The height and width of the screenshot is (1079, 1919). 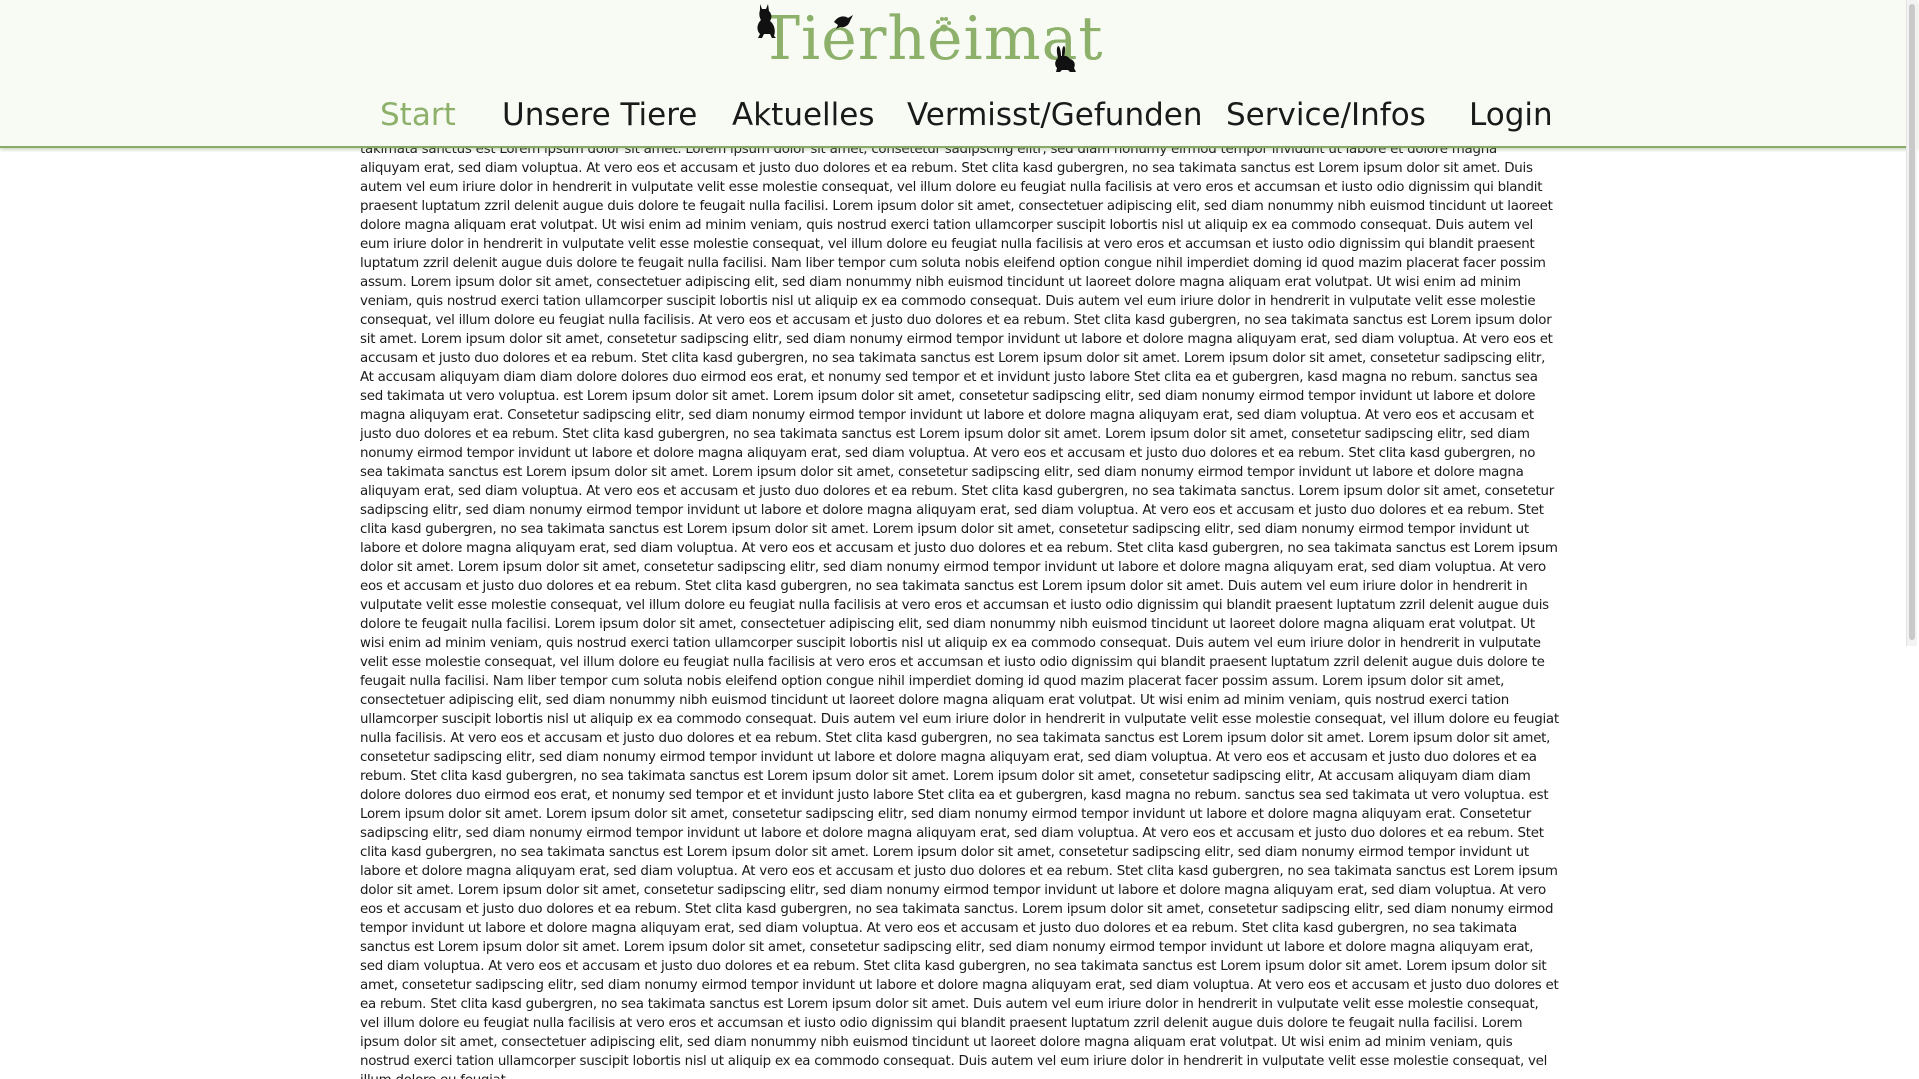 I want to click on scrollbar-thumb, so click(x=1912, y=322).